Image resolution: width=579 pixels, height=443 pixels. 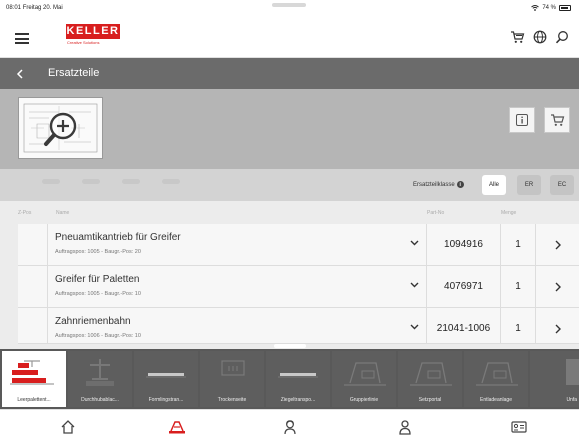 I want to click on zoom-in-icon, so click(x=60, y=129).